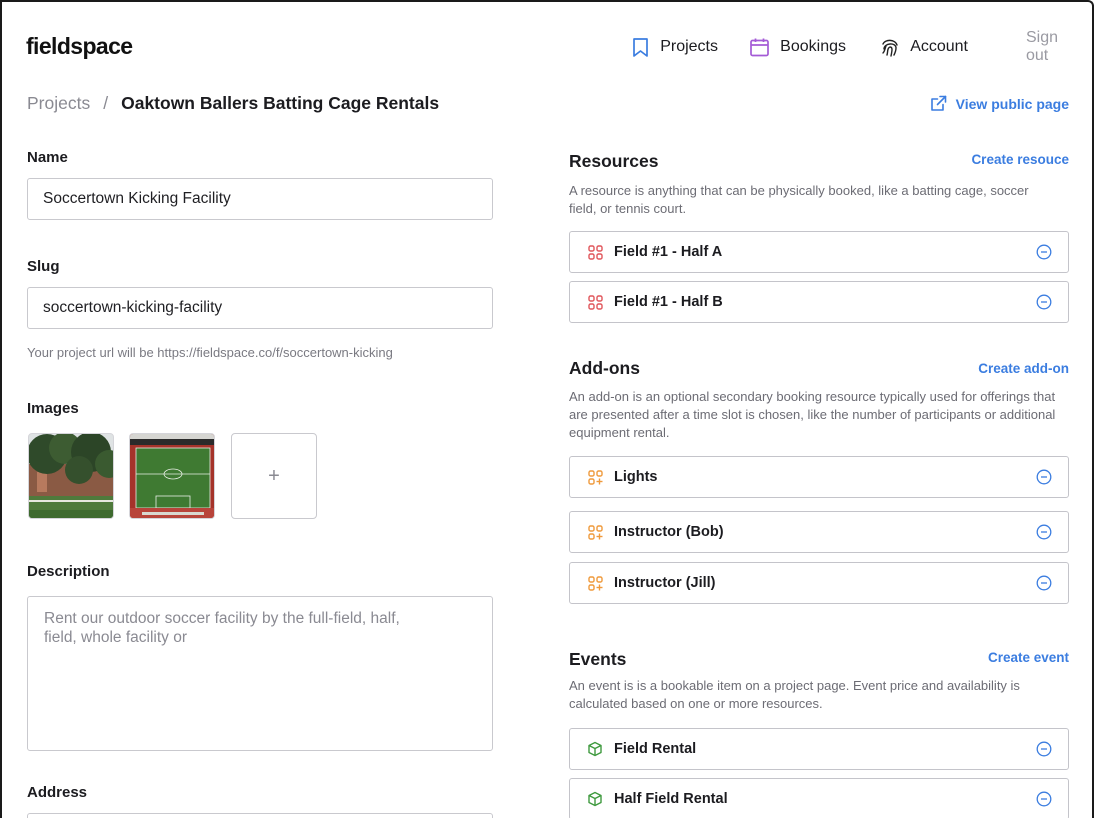 Image resolution: width=1094 pixels, height=818 pixels. What do you see at coordinates (1028, 657) in the screenshot?
I see `create-event-link: Create event` at bounding box center [1028, 657].